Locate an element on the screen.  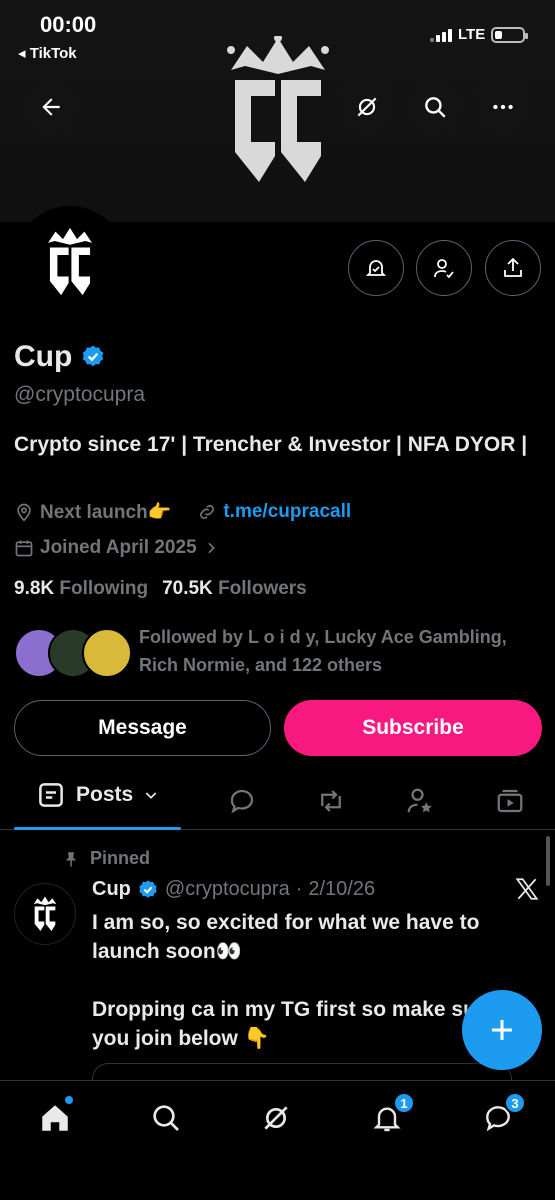
nav-explore is located at coordinates (166, 1118).